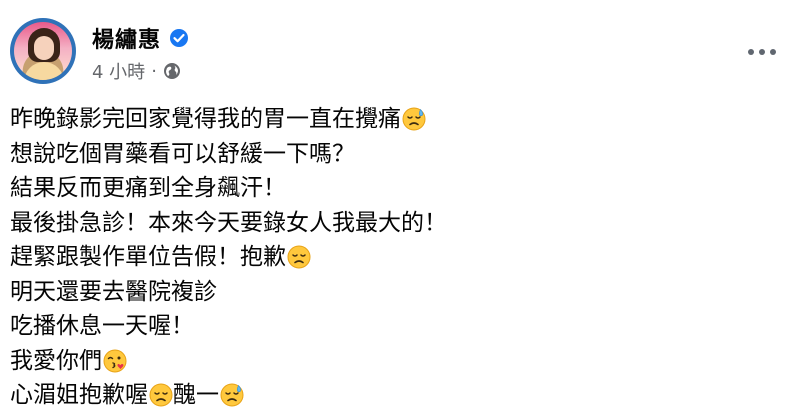  What do you see at coordinates (400, 361) in the screenshot?
I see `post-line: 我愛你們` at bounding box center [400, 361].